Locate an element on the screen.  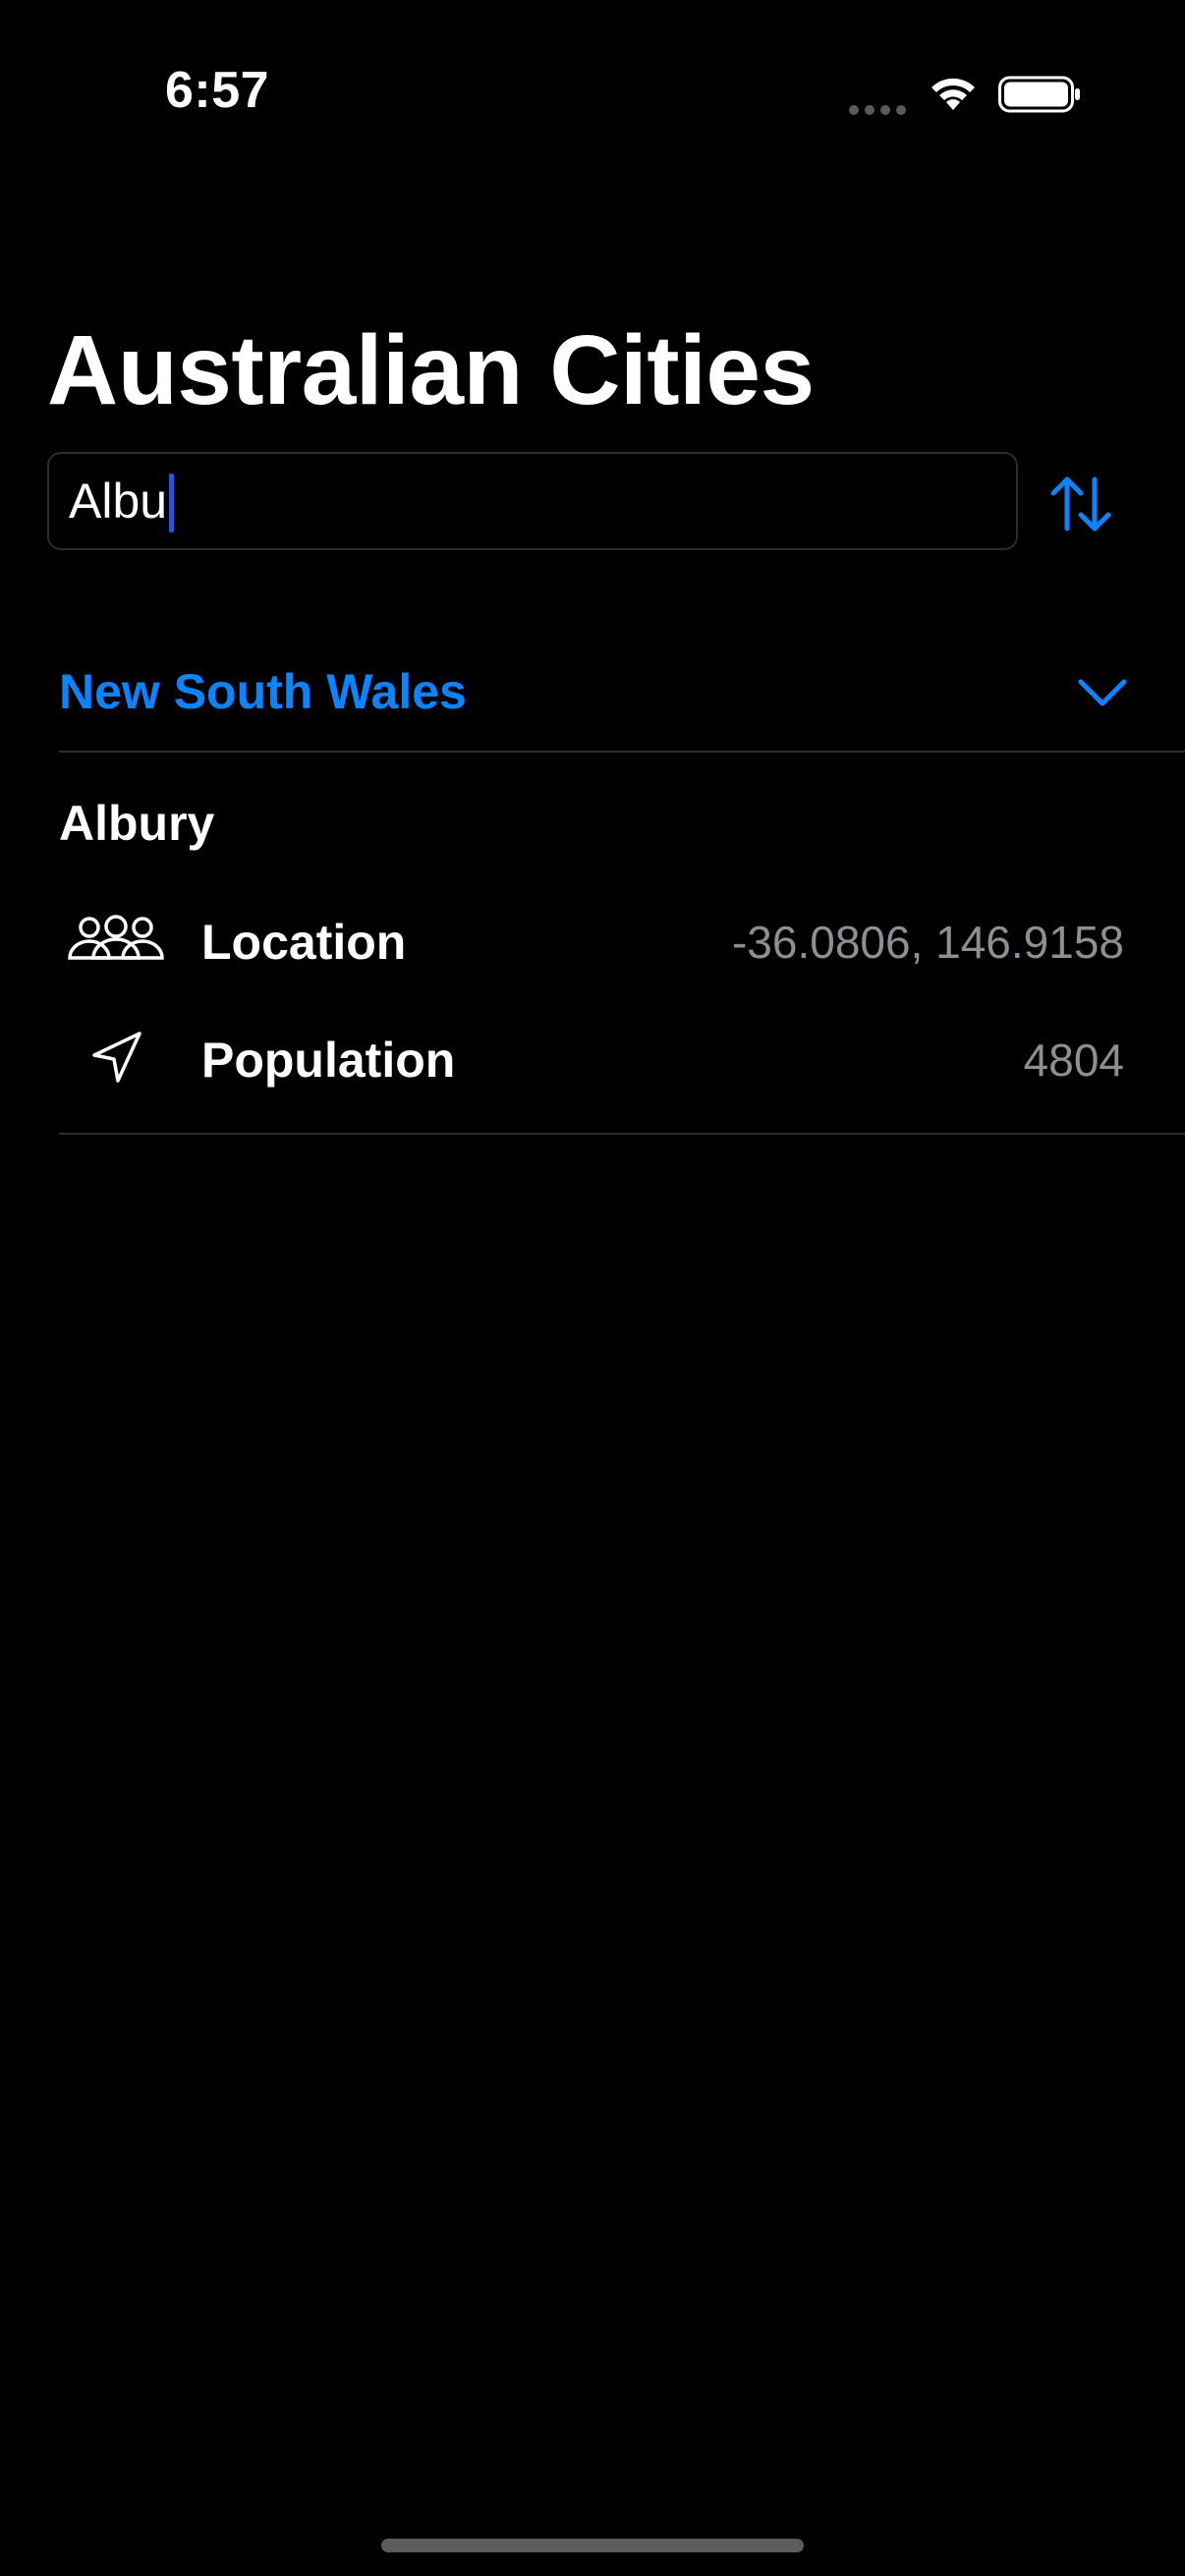
wifi-icon is located at coordinates (953, 94).